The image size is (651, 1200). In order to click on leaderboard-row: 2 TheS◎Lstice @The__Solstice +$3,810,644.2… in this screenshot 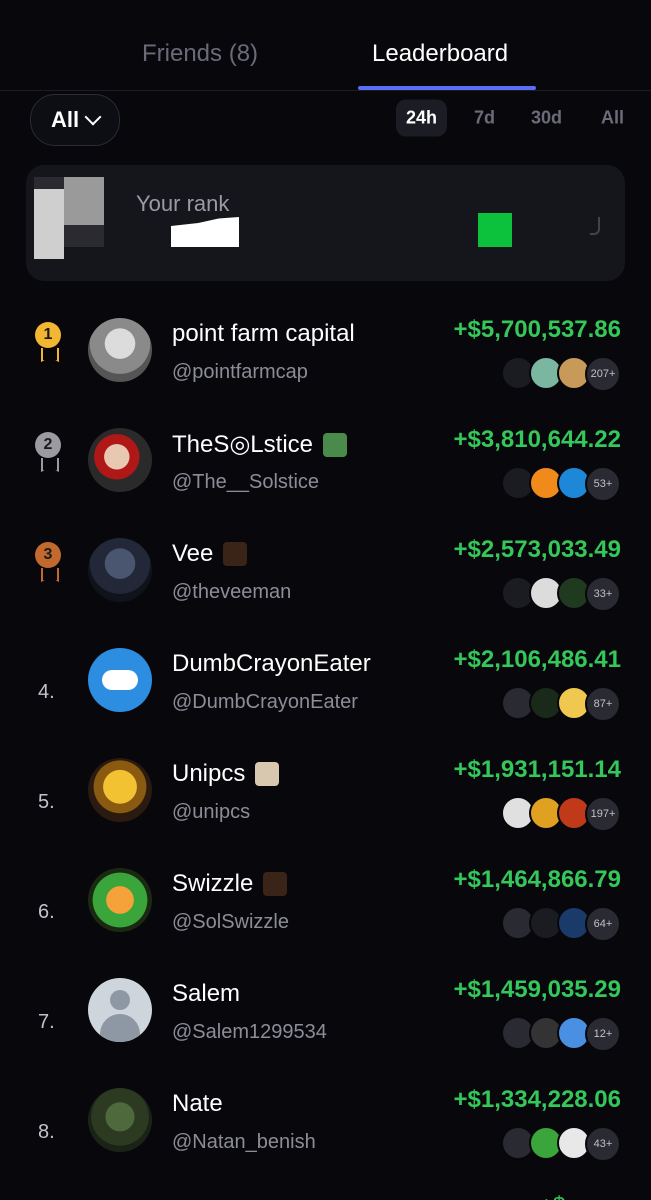, I will do `click(325, 469)`.